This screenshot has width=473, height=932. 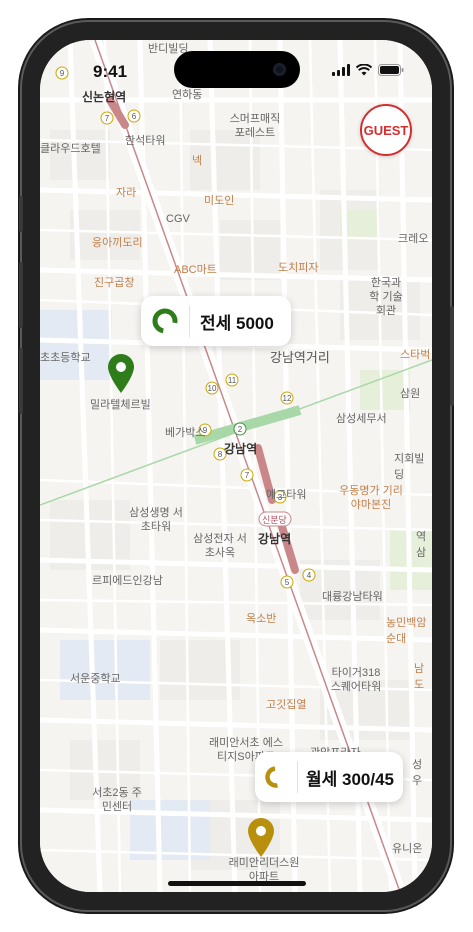 What do you see at coordinates (237, 883) in the screenshot?
I see `home-indicator` at bounding box center [237, 883].